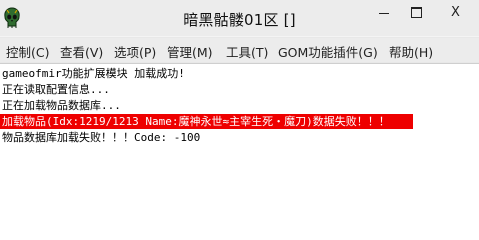  Describe the element at coordinates (101, 137) in the screenshot. I see `log-line-error: 物品数据库加载失败！！！Code: -100` at that location.